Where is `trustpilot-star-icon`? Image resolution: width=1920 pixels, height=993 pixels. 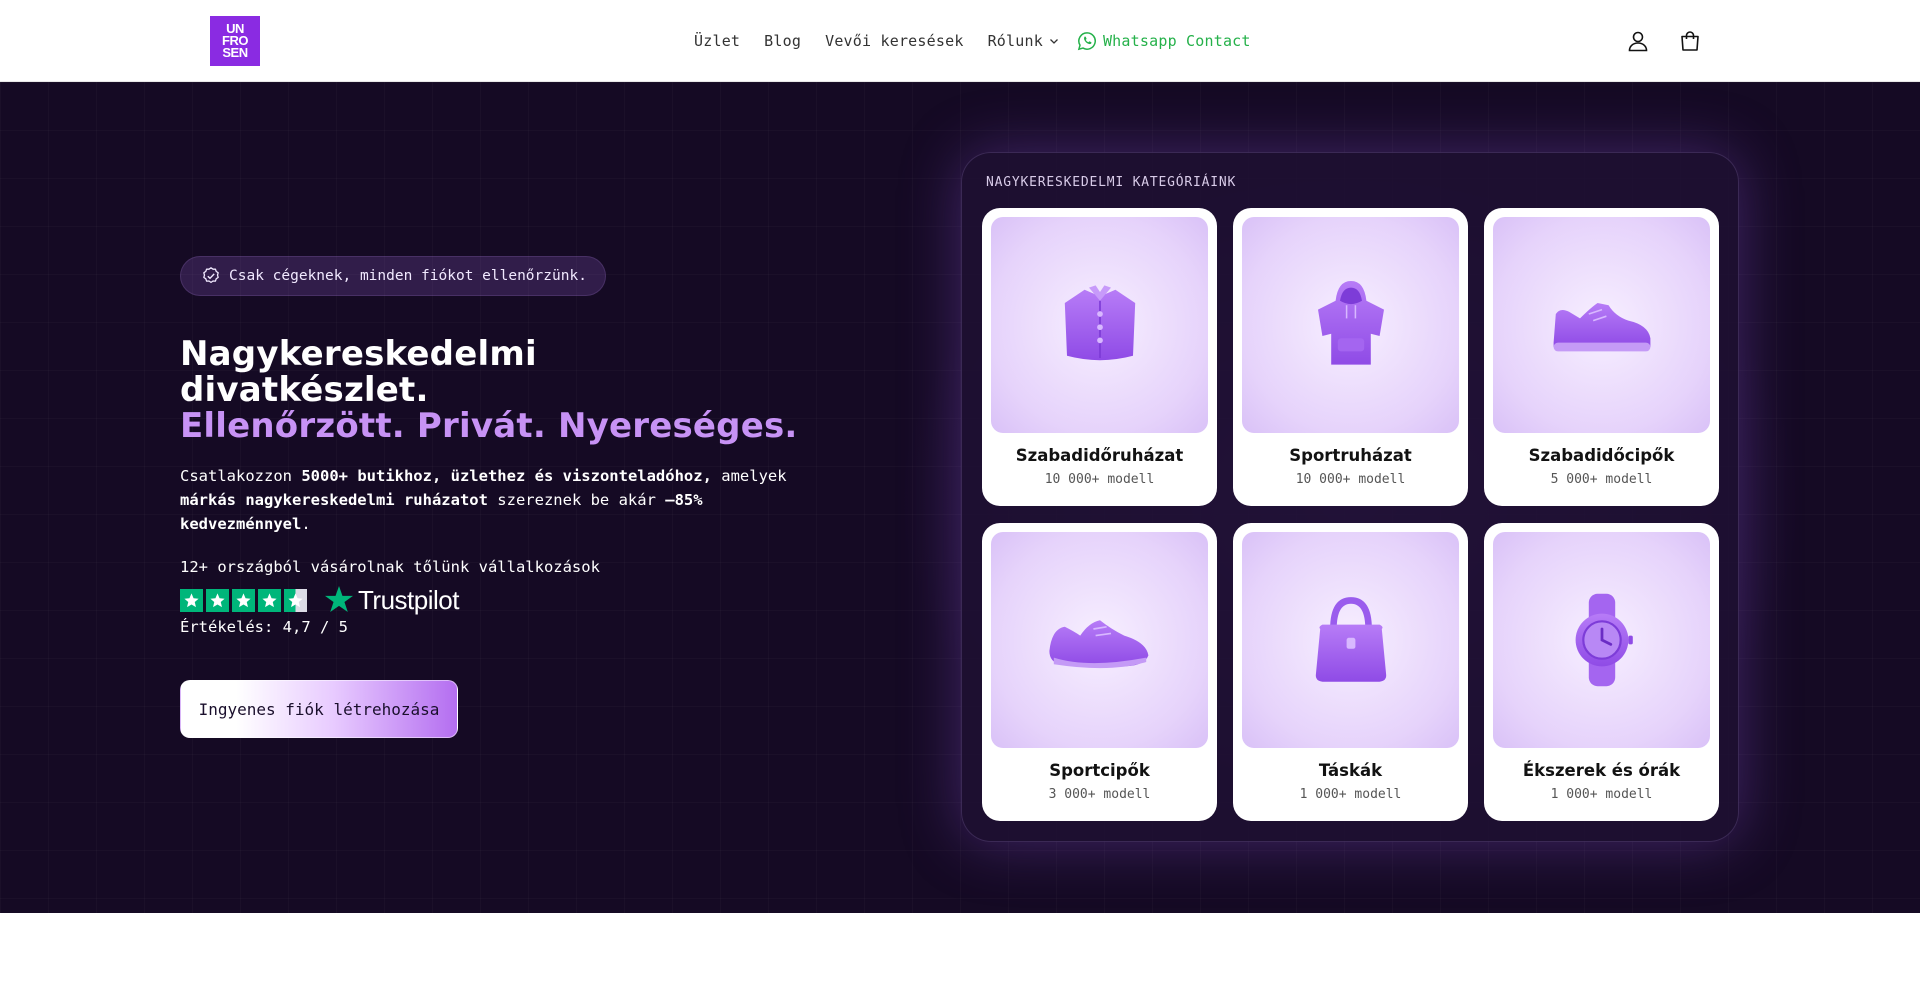 trustpilot-star-icon is located at coordinates (339, 599).